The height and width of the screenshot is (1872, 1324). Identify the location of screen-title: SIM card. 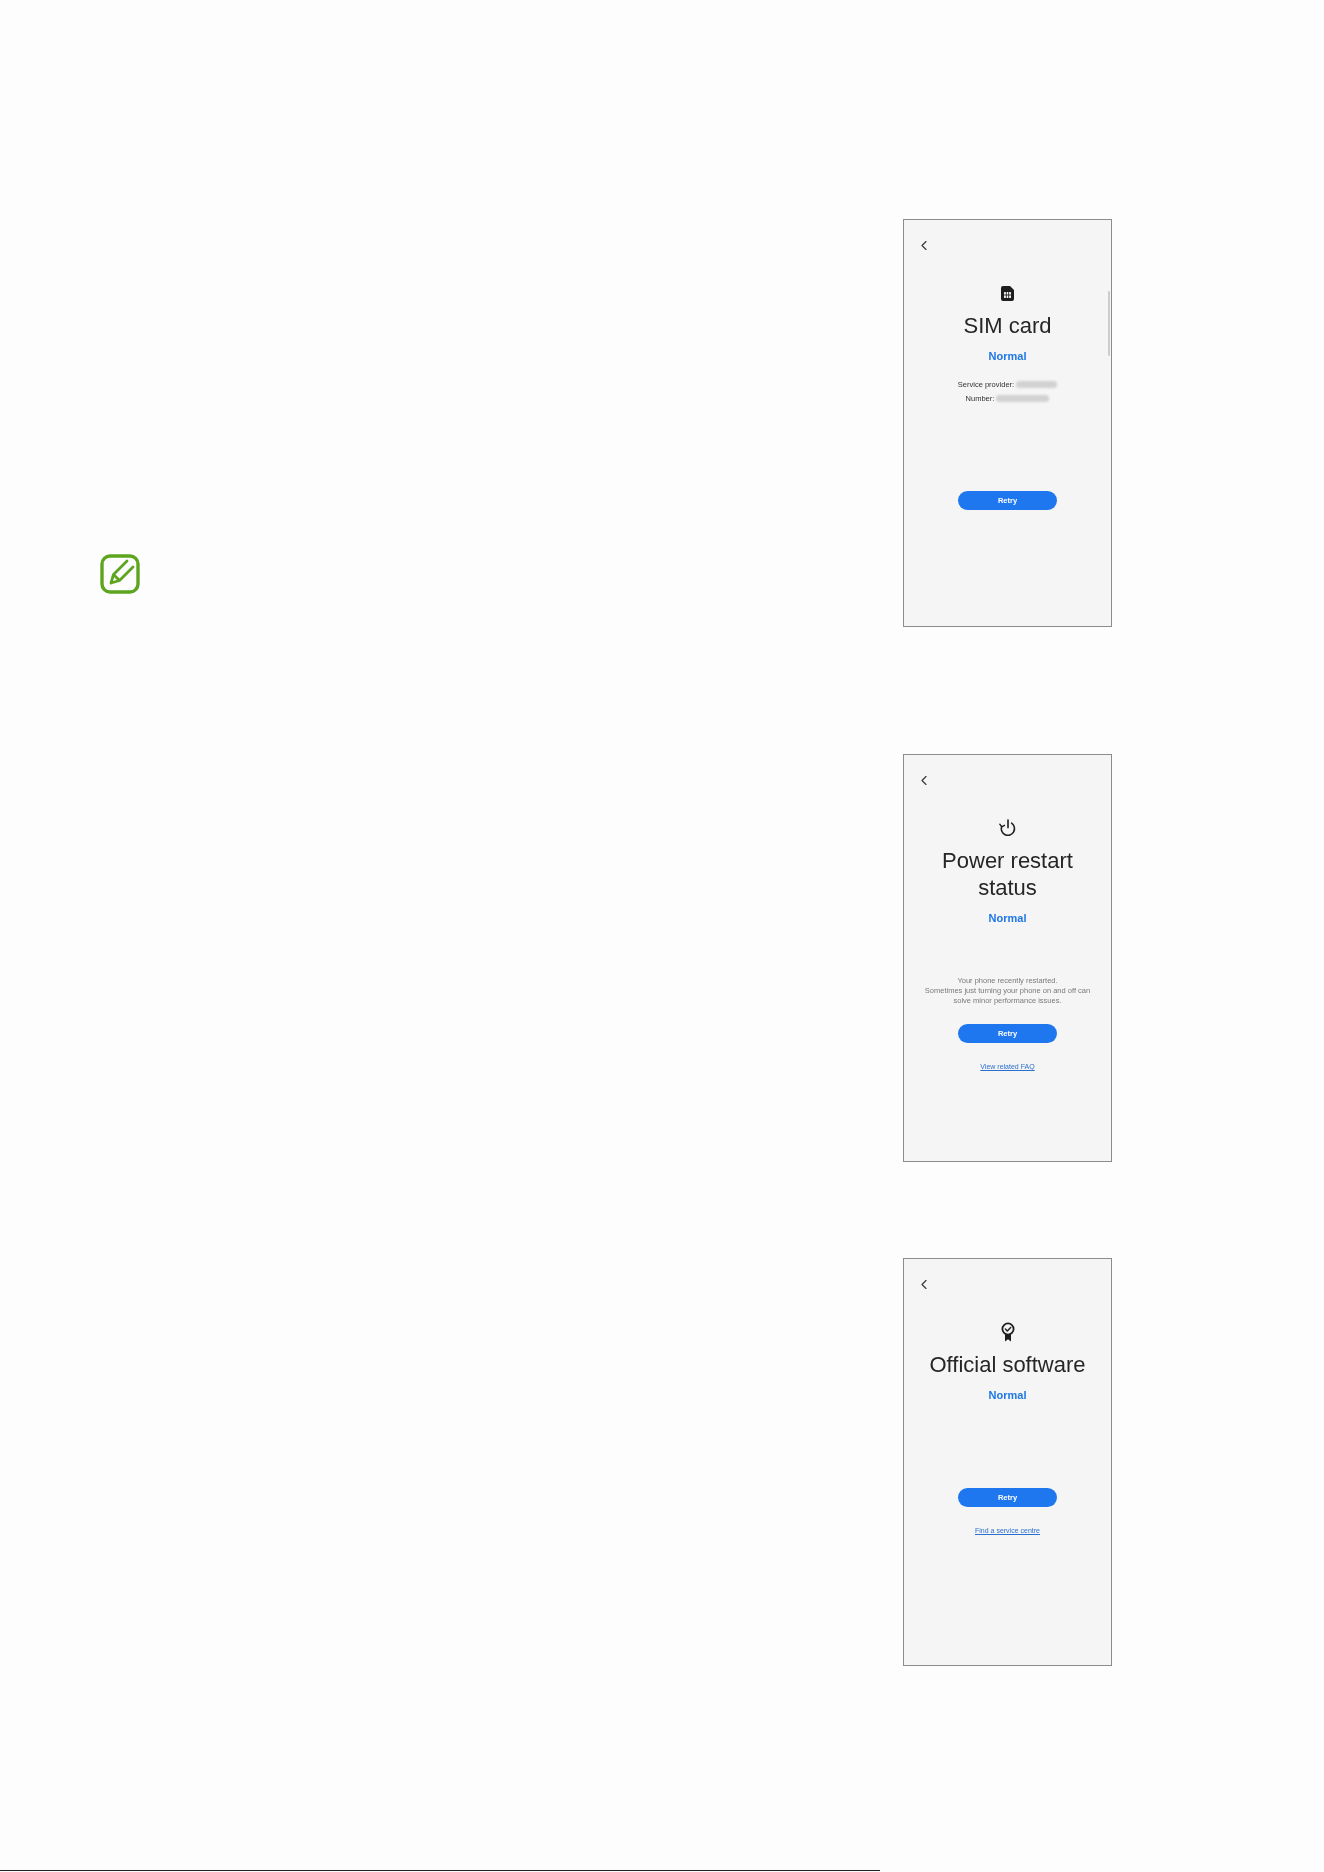
(1007, 325).